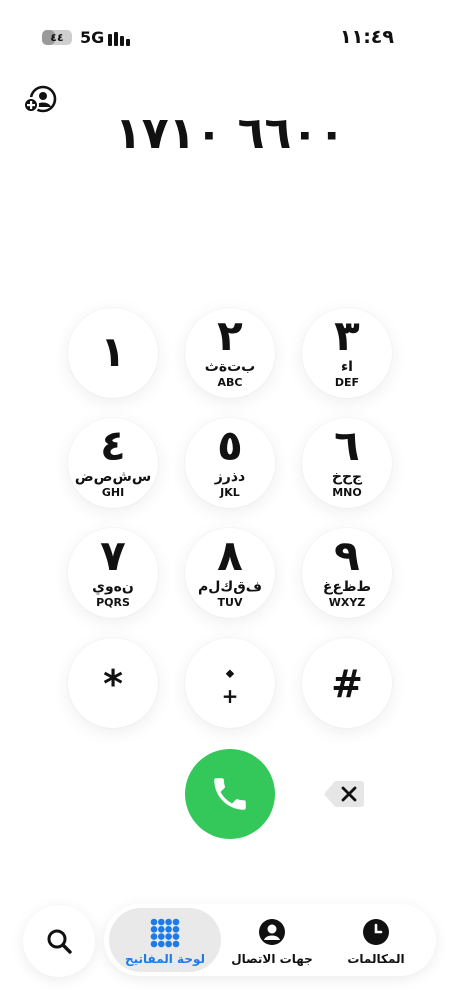 This screenshot has width=460, height=1000. I want to click on key-digit: ٨, so click(230, 555).